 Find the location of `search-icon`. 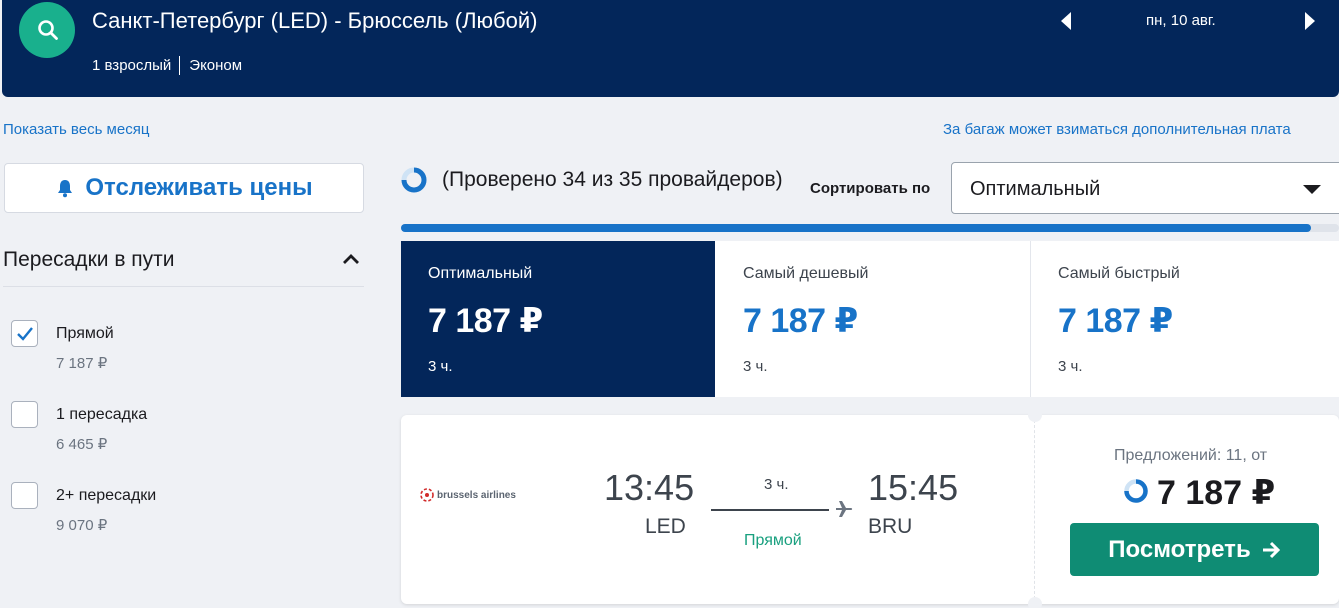

search-icon is located at coordinates (48, 30).